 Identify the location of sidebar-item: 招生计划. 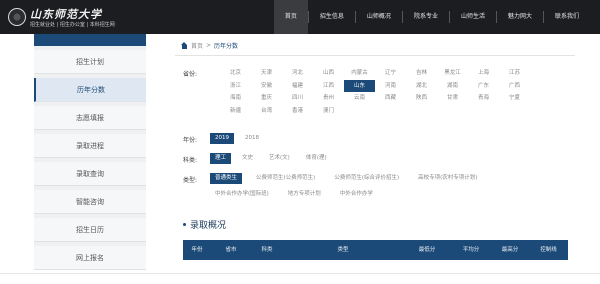
(90, 62).